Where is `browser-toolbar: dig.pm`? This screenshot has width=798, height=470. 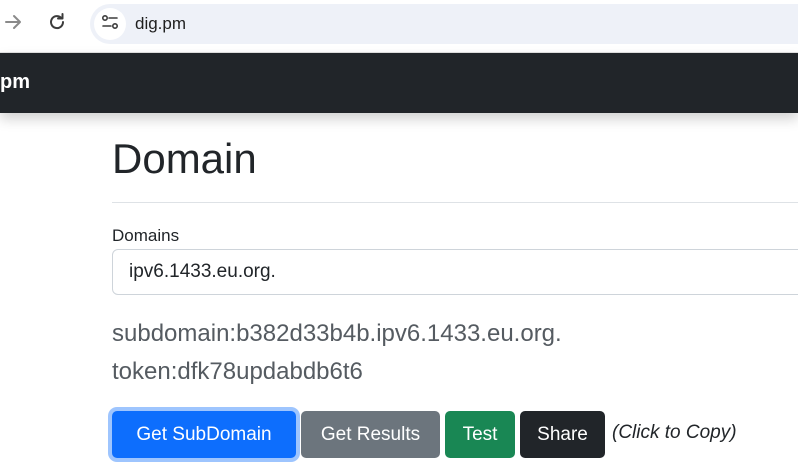
browser-toolbar: dig.pm is located at coordinates (399, 26).